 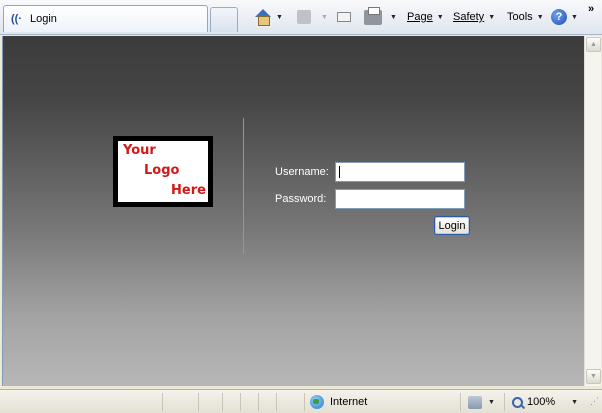 I want to click on feed-tab-icon: ((·, so click(x=16, y=19).